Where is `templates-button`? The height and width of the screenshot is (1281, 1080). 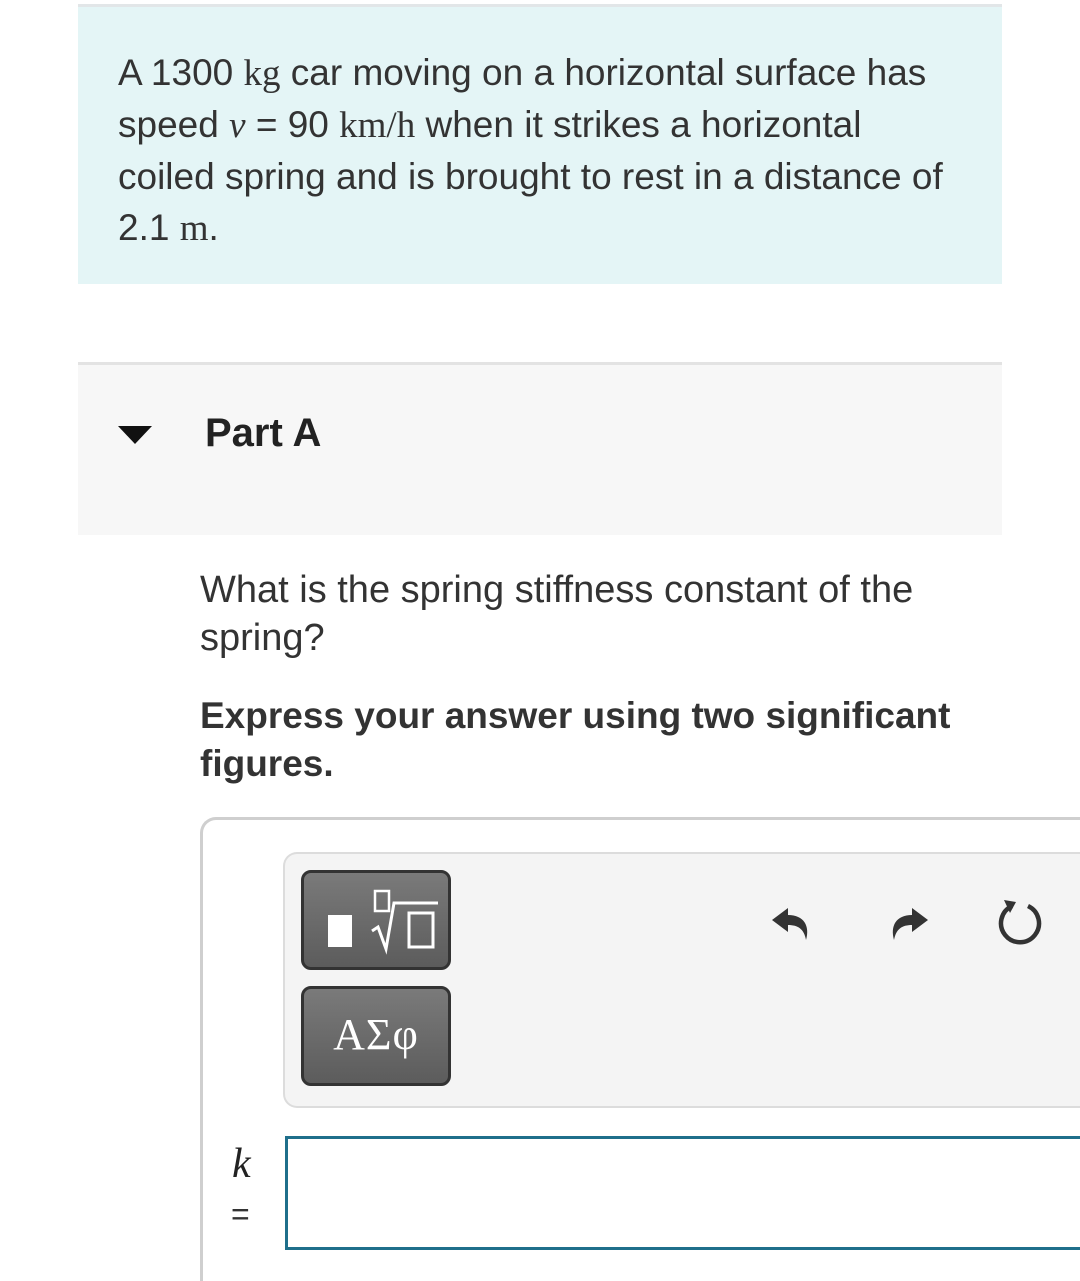 templates-button is located at coordinates (376, 920).